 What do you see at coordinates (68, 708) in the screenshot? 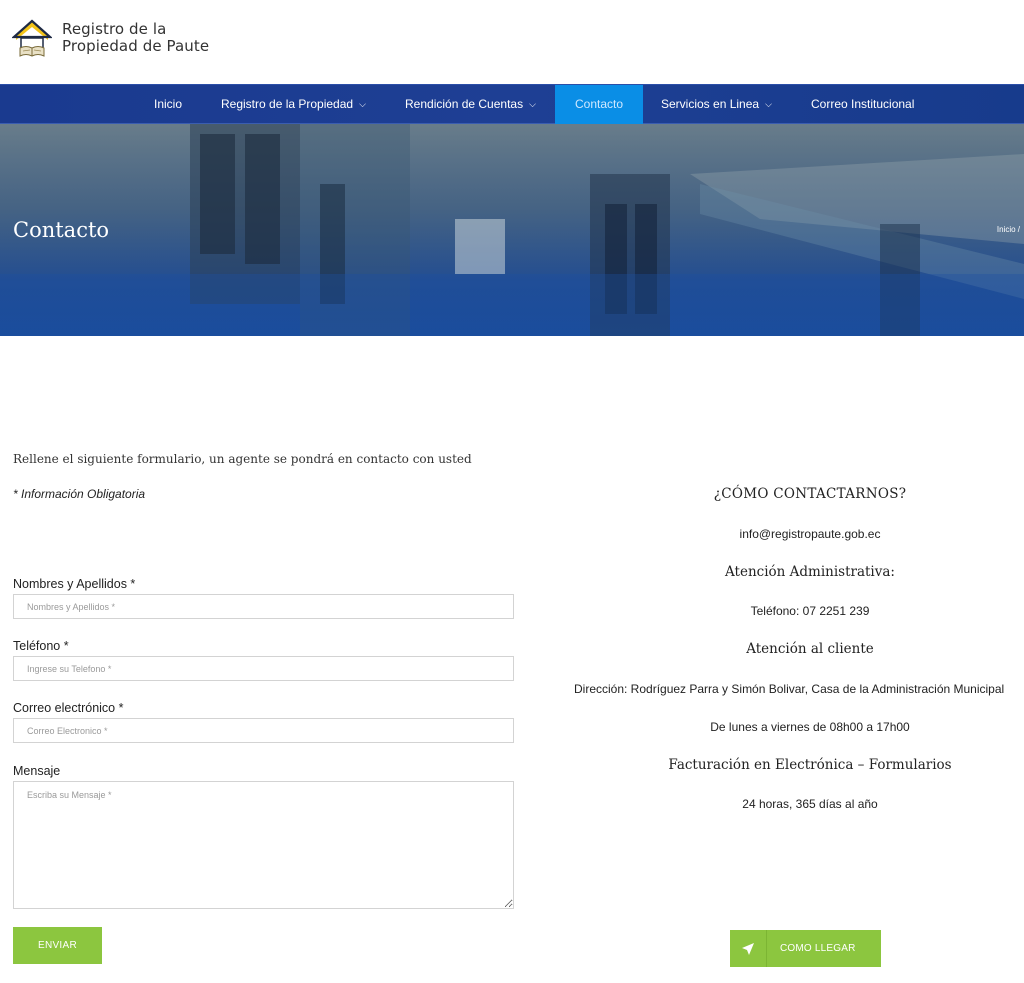
I see `email-label: Correo electrónico *` at bounding box center [68, 708].